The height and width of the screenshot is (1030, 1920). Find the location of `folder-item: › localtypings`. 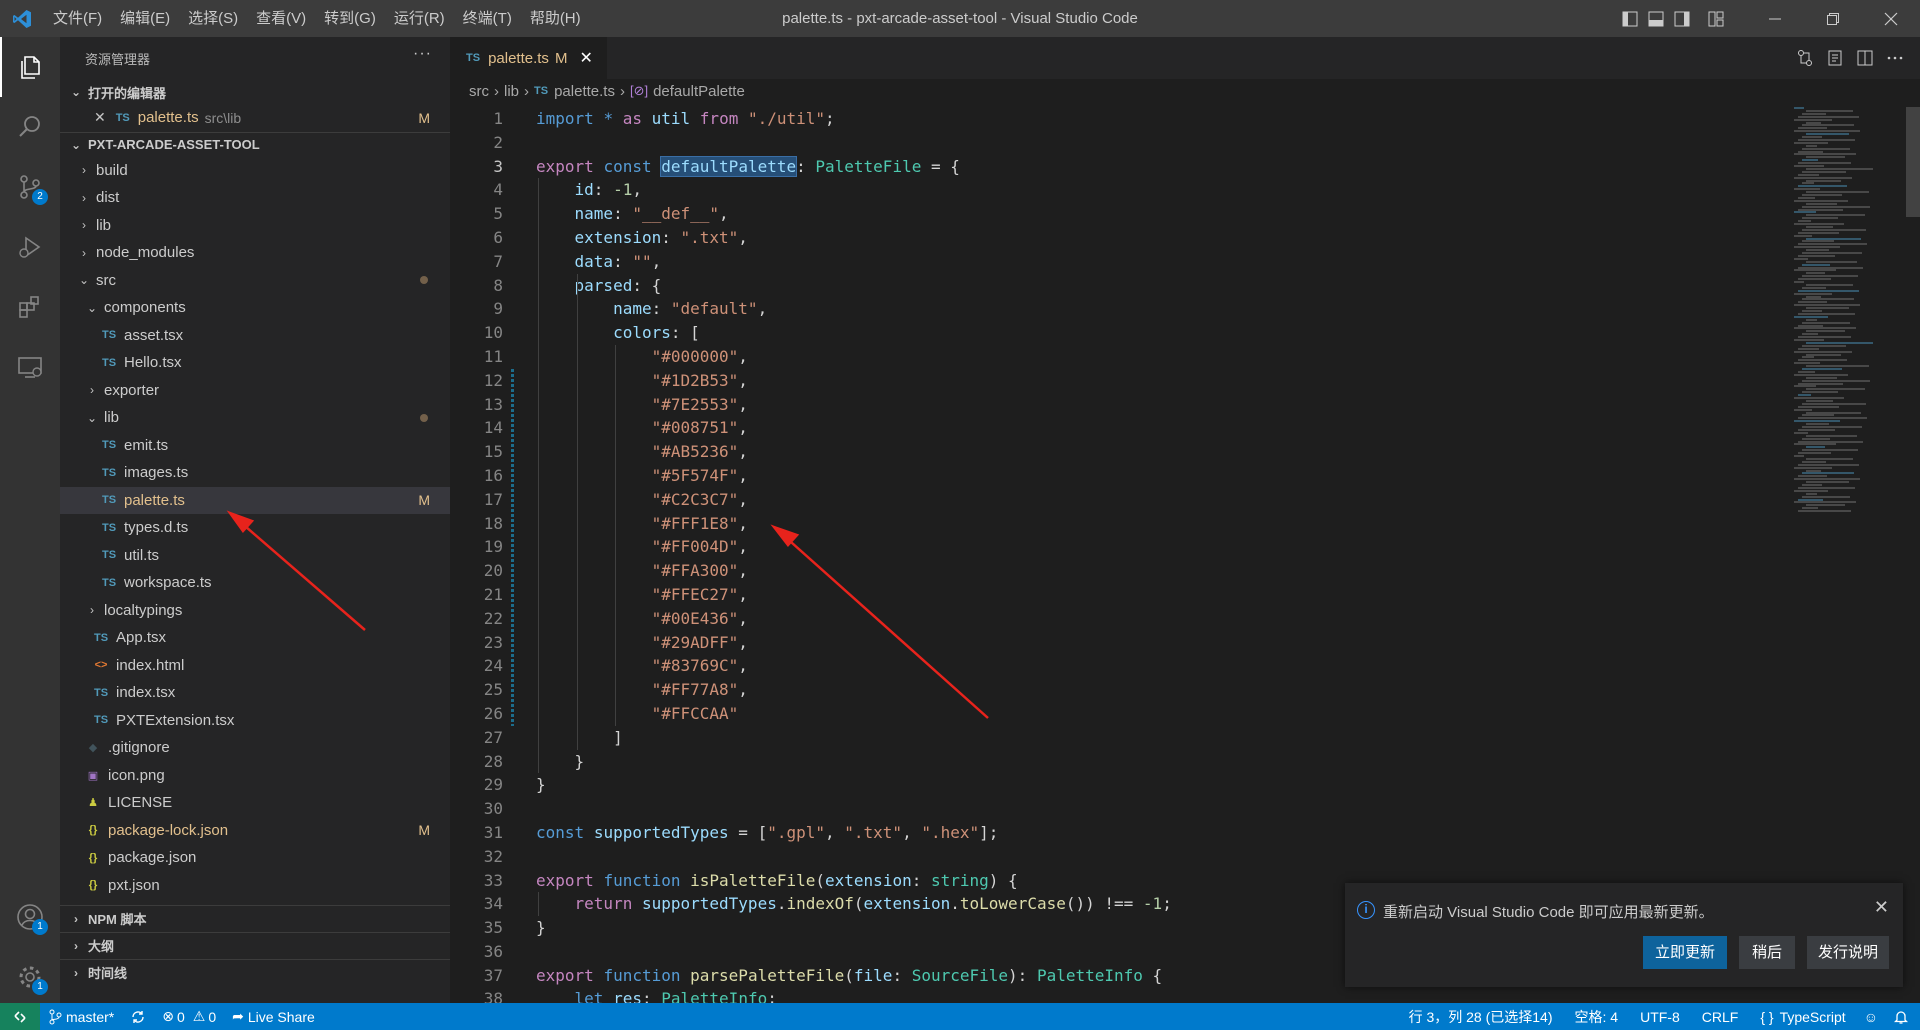

folder-item: › localtypings is located at coordinates (255, 611).